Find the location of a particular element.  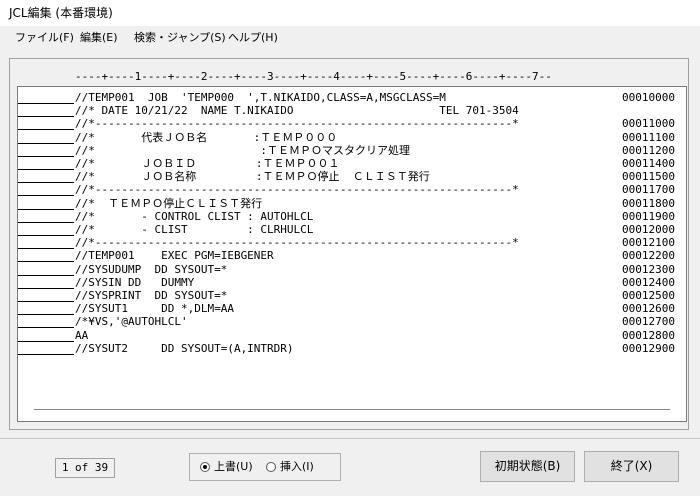

exit-button: 終了(X) is located at coordinates (631, 466).